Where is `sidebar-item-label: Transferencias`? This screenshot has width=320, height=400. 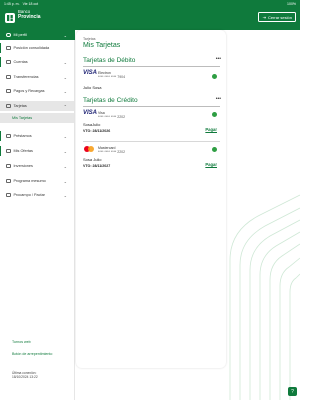 sidebar-item-label: Transferencias is located at coordinates (26, 77).